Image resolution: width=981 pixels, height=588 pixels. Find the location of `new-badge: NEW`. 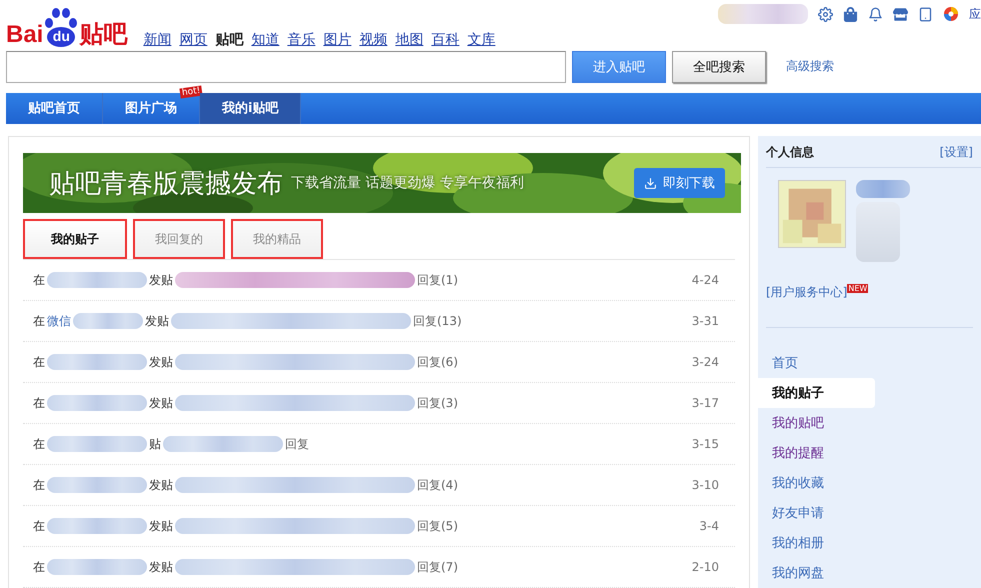

new-badge: NEW is located at coordinates (857, 288).